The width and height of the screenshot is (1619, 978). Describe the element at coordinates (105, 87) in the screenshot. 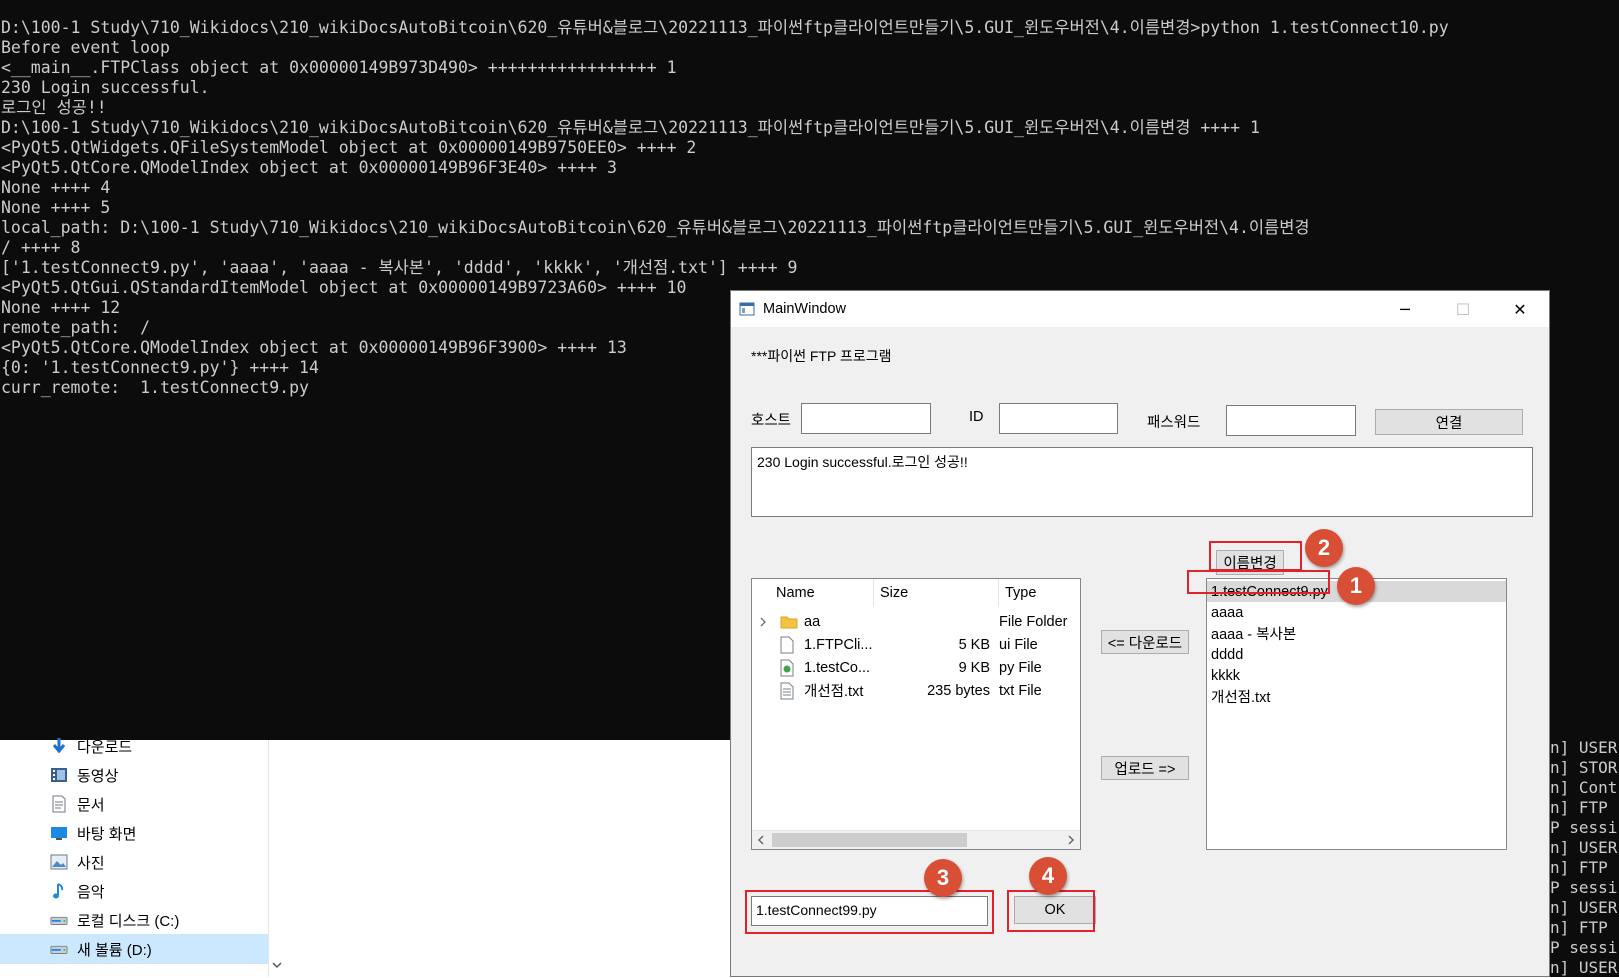

I see `console-line: 230 Login successful.` at that location.